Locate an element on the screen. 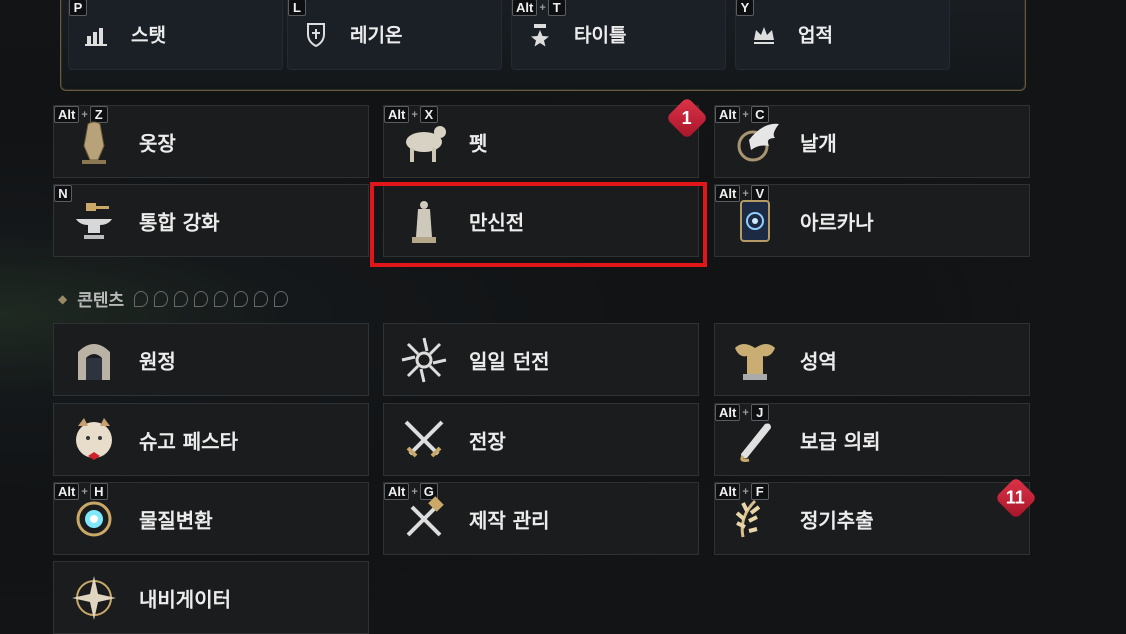 The height and width of the screenshot is (634, 1126). diamond-icon: ◆ is located at coordinates (63, 298).